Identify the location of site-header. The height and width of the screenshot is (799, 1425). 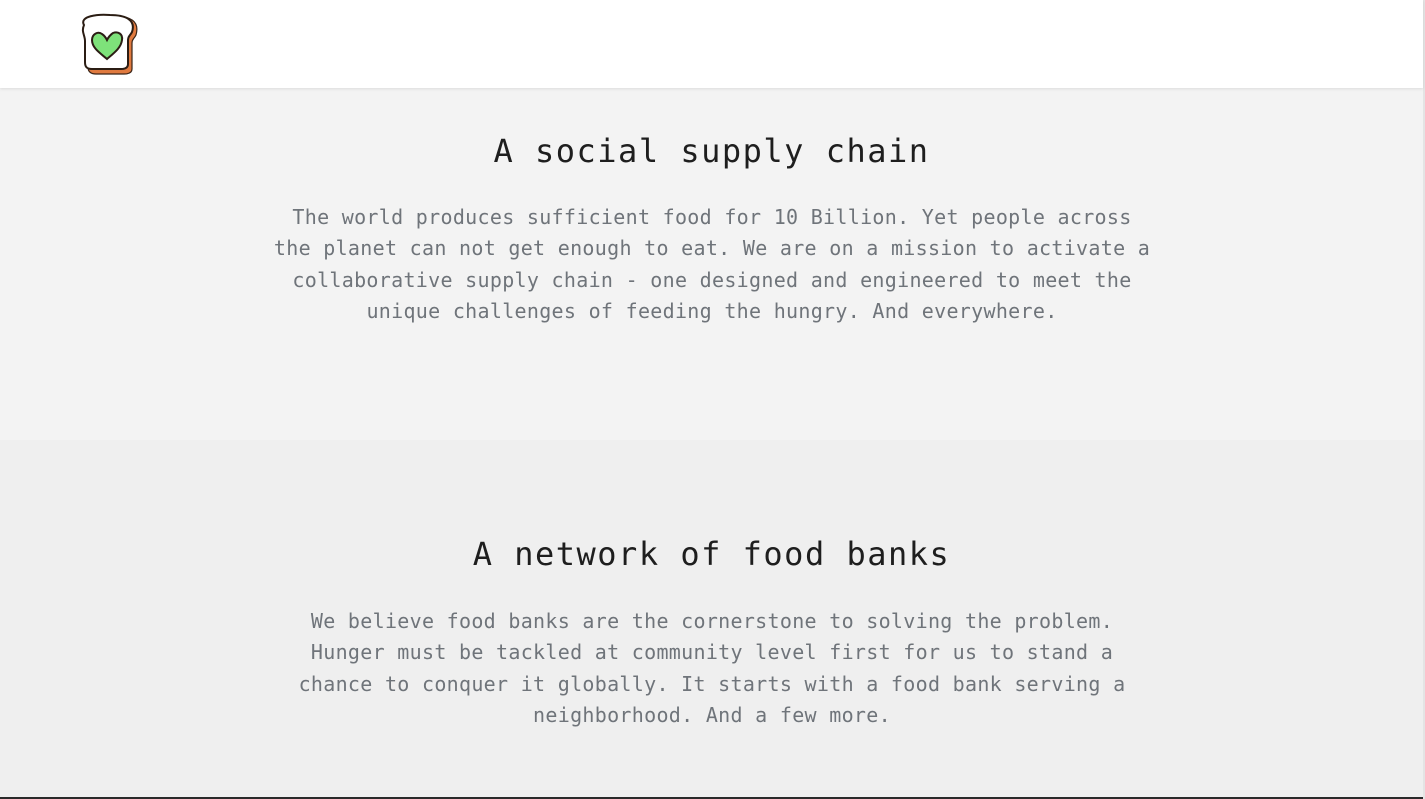
(711, 44).